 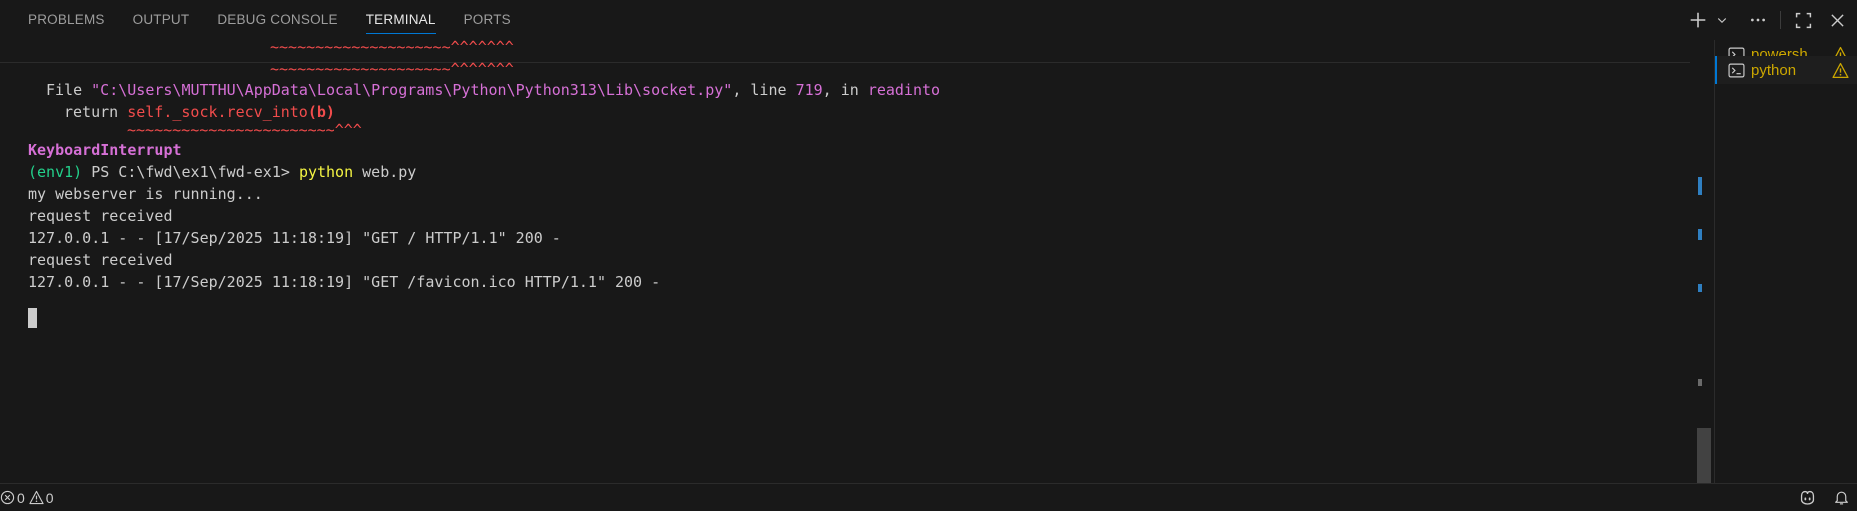 I want to click on terminal-tab-python: python, so click(x=1786, y=70).